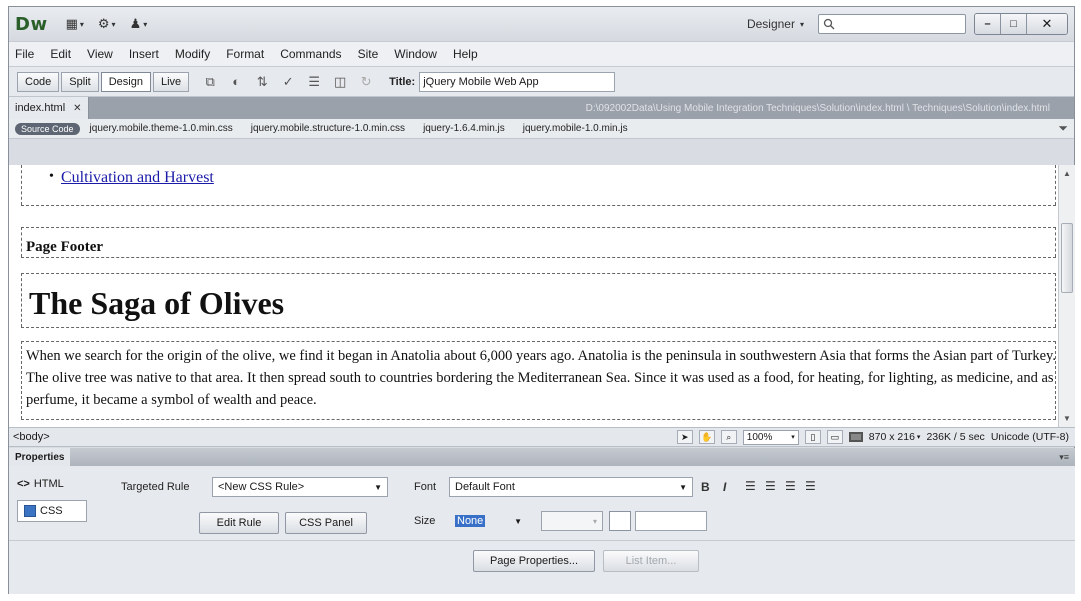 The width and height of the screenshot is (1081, 601). What do you see at coordinates (75, 24) in the screenshot?
I see `layout-menu-icon: ▦ ▾` at bounding box center [75, 24].